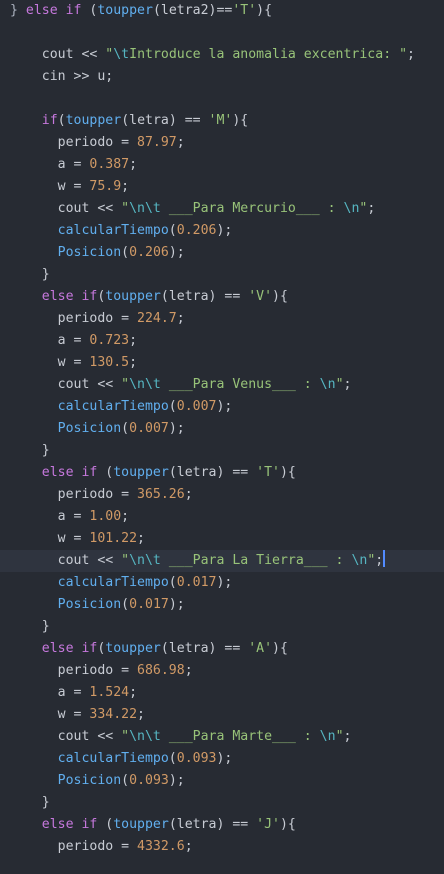  What do you see at coordinates (222, 605) in the screenshot?
I see `code-line: Posicion(0.017);` at bounding box center [222, 605].